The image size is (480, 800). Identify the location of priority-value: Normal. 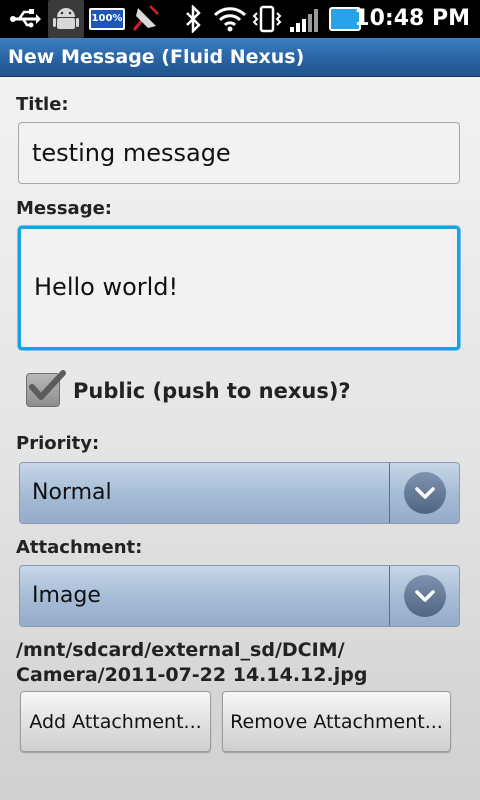
(72, 492).